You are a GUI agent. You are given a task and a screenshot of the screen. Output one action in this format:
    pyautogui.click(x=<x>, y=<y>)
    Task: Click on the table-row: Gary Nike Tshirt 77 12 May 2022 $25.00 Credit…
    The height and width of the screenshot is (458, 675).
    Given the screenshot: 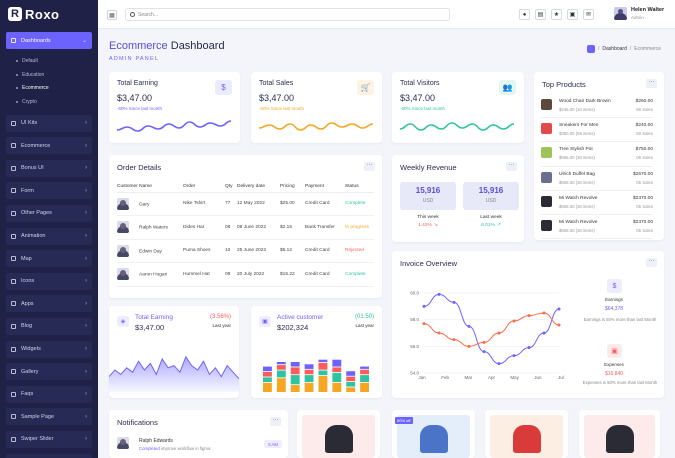 What is the action you would take?
    pyautogui.click(x=245, y=204)
    